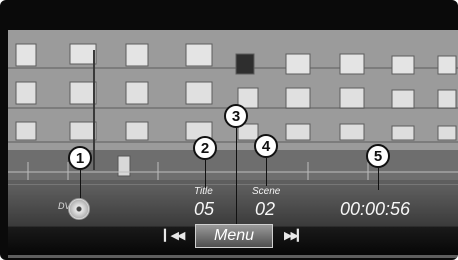  What do you see at coordinates (378, 178) in the screenshot?
I see `callout-5-leader` at bounding box center [378, 178].